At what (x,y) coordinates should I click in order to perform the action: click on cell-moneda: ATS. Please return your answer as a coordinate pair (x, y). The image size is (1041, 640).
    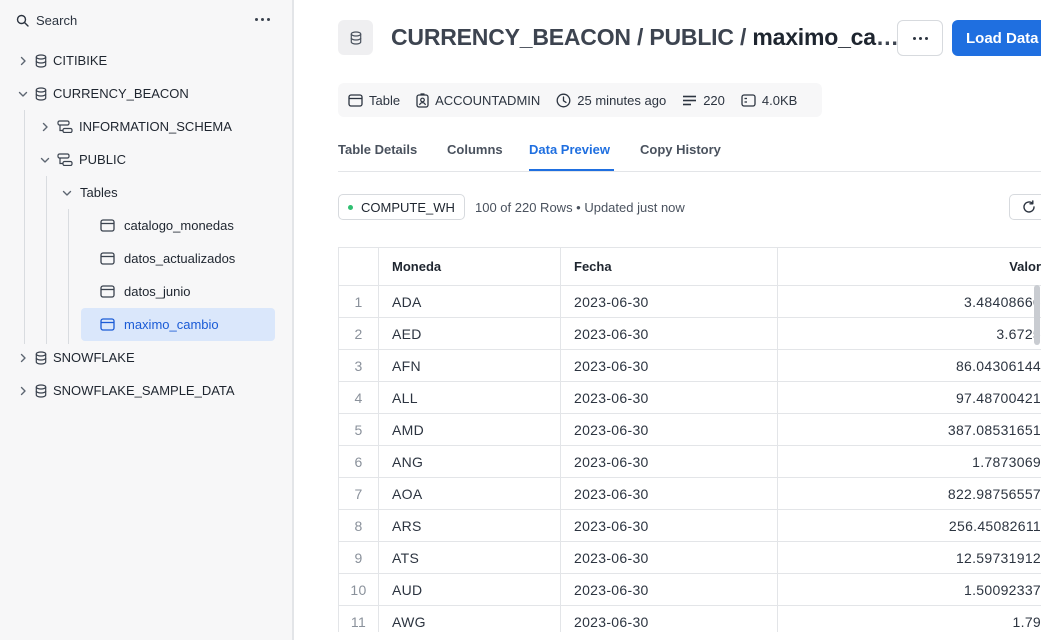
    Looking at the image, I should click on (470, 558).